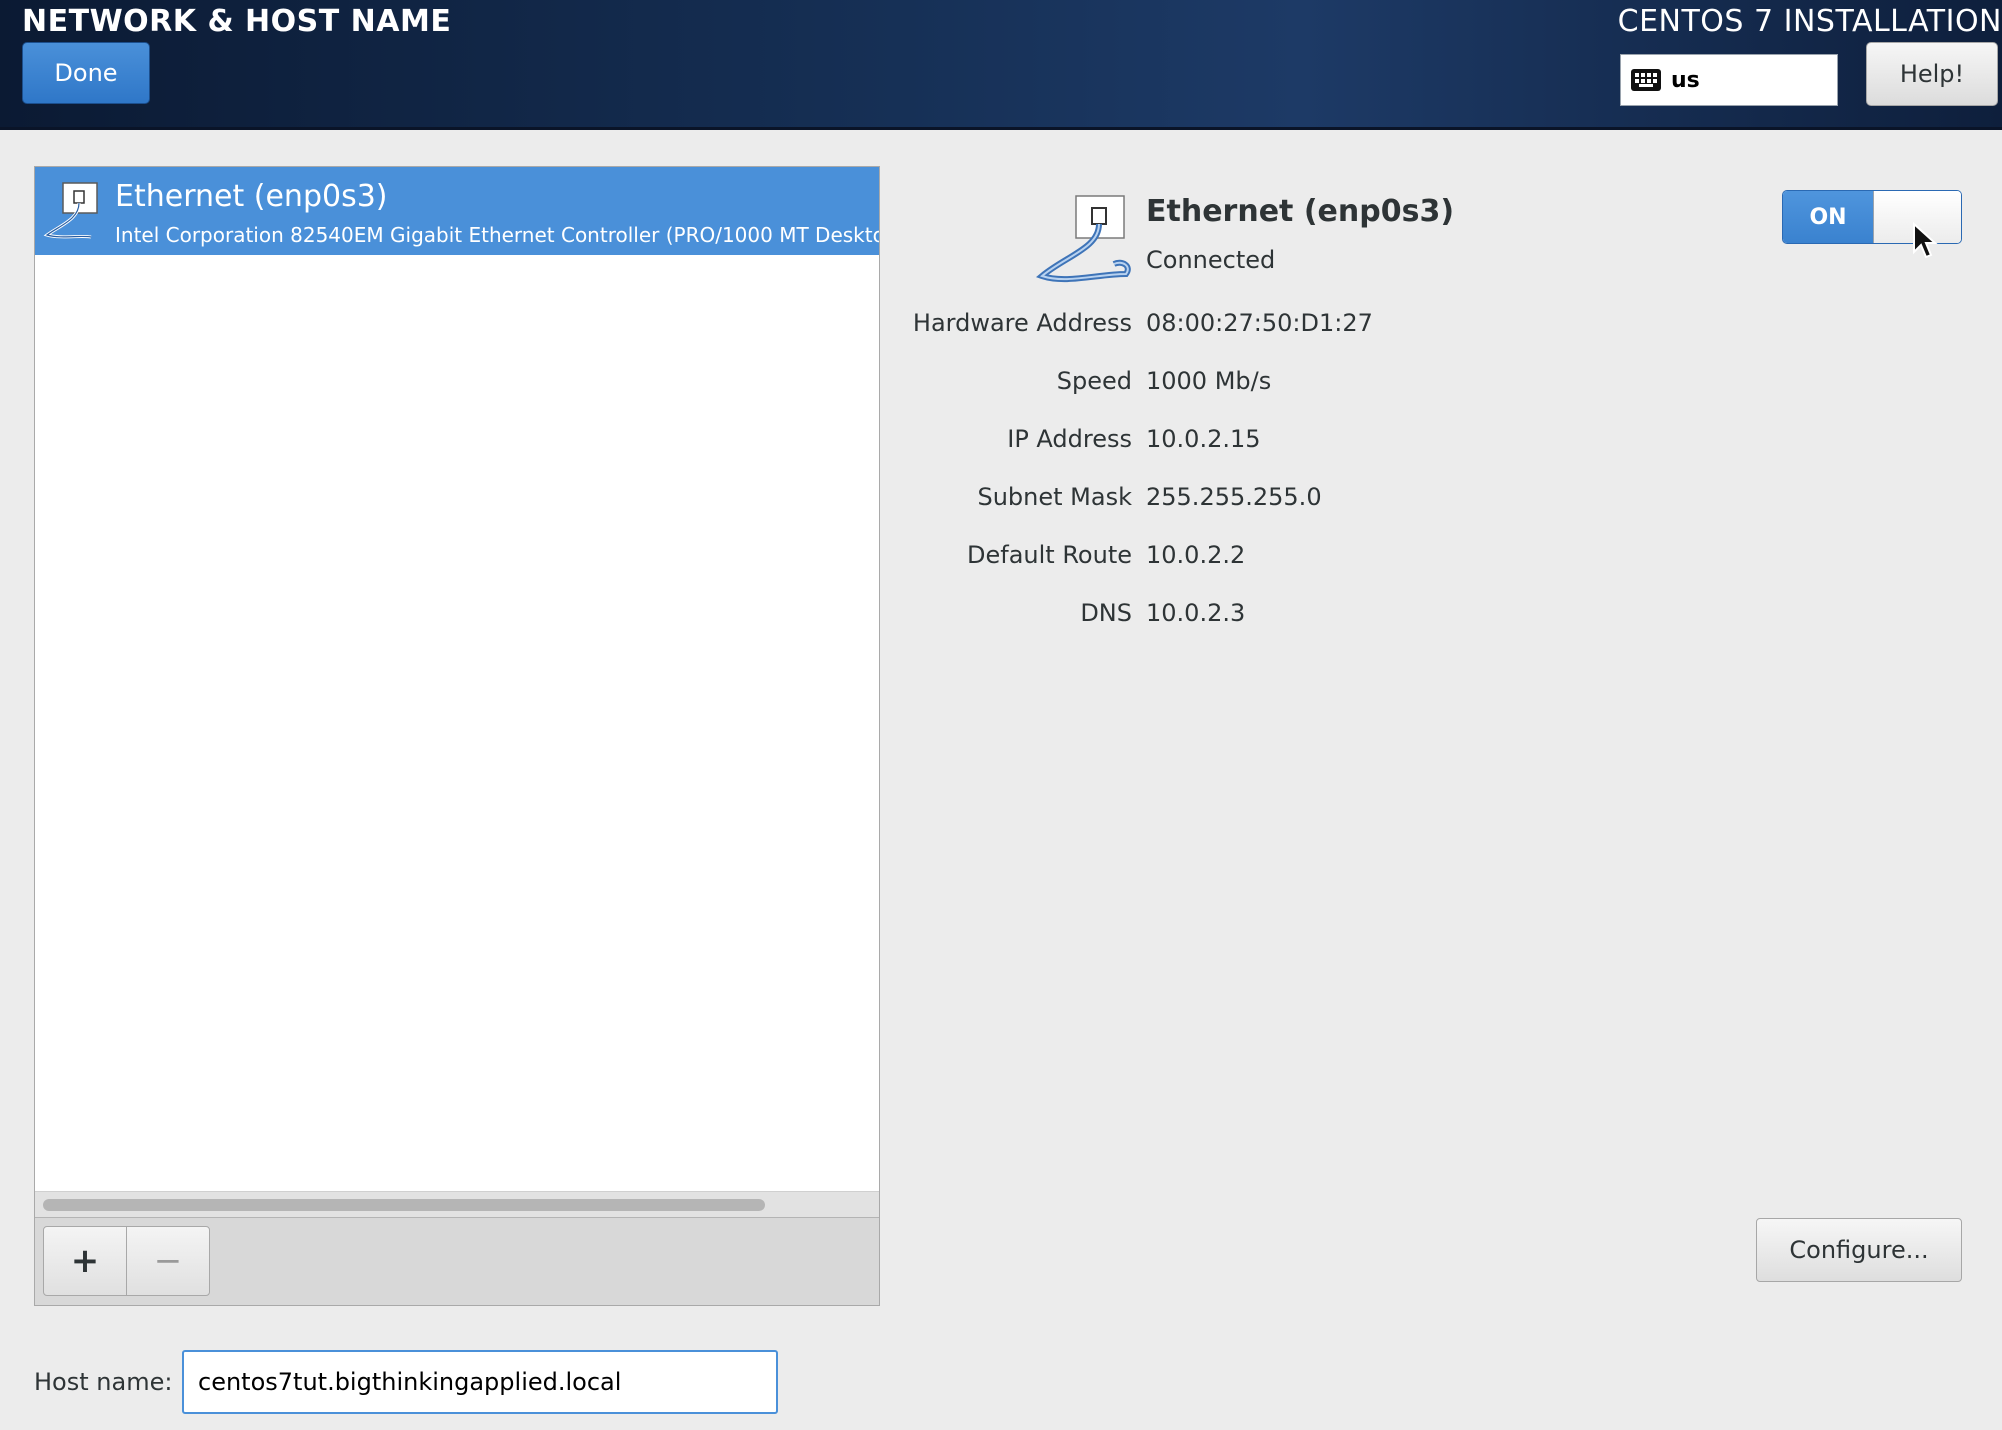 This screenshot has height=1430, width=2002. What do you see at coordinates (1430, 503) in the screenshot?
I see `info-row-subnet-mask: Subnet Mask 255.255.255.0` at bounding box center [1430, 503].